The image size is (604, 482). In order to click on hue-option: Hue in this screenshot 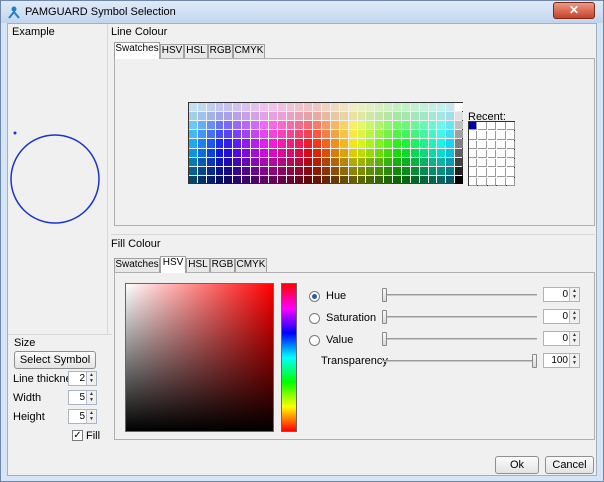, I will do `click(339, 297)`.